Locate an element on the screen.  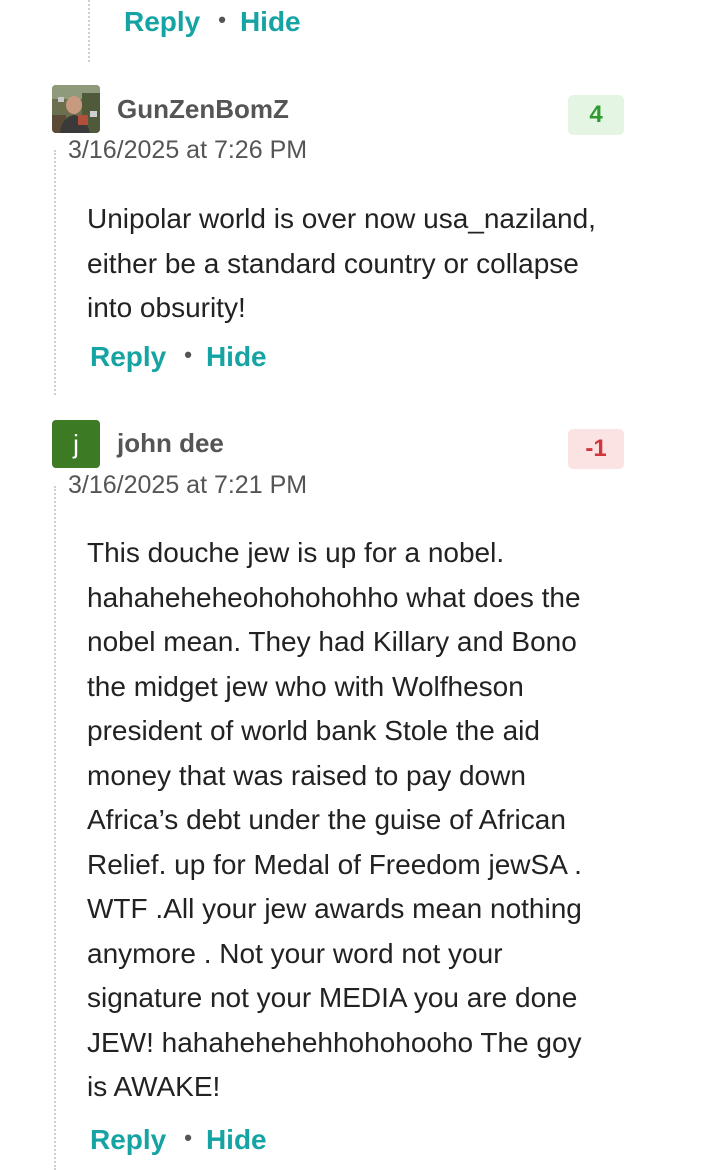
avatar is located at coordinates (76, 109).